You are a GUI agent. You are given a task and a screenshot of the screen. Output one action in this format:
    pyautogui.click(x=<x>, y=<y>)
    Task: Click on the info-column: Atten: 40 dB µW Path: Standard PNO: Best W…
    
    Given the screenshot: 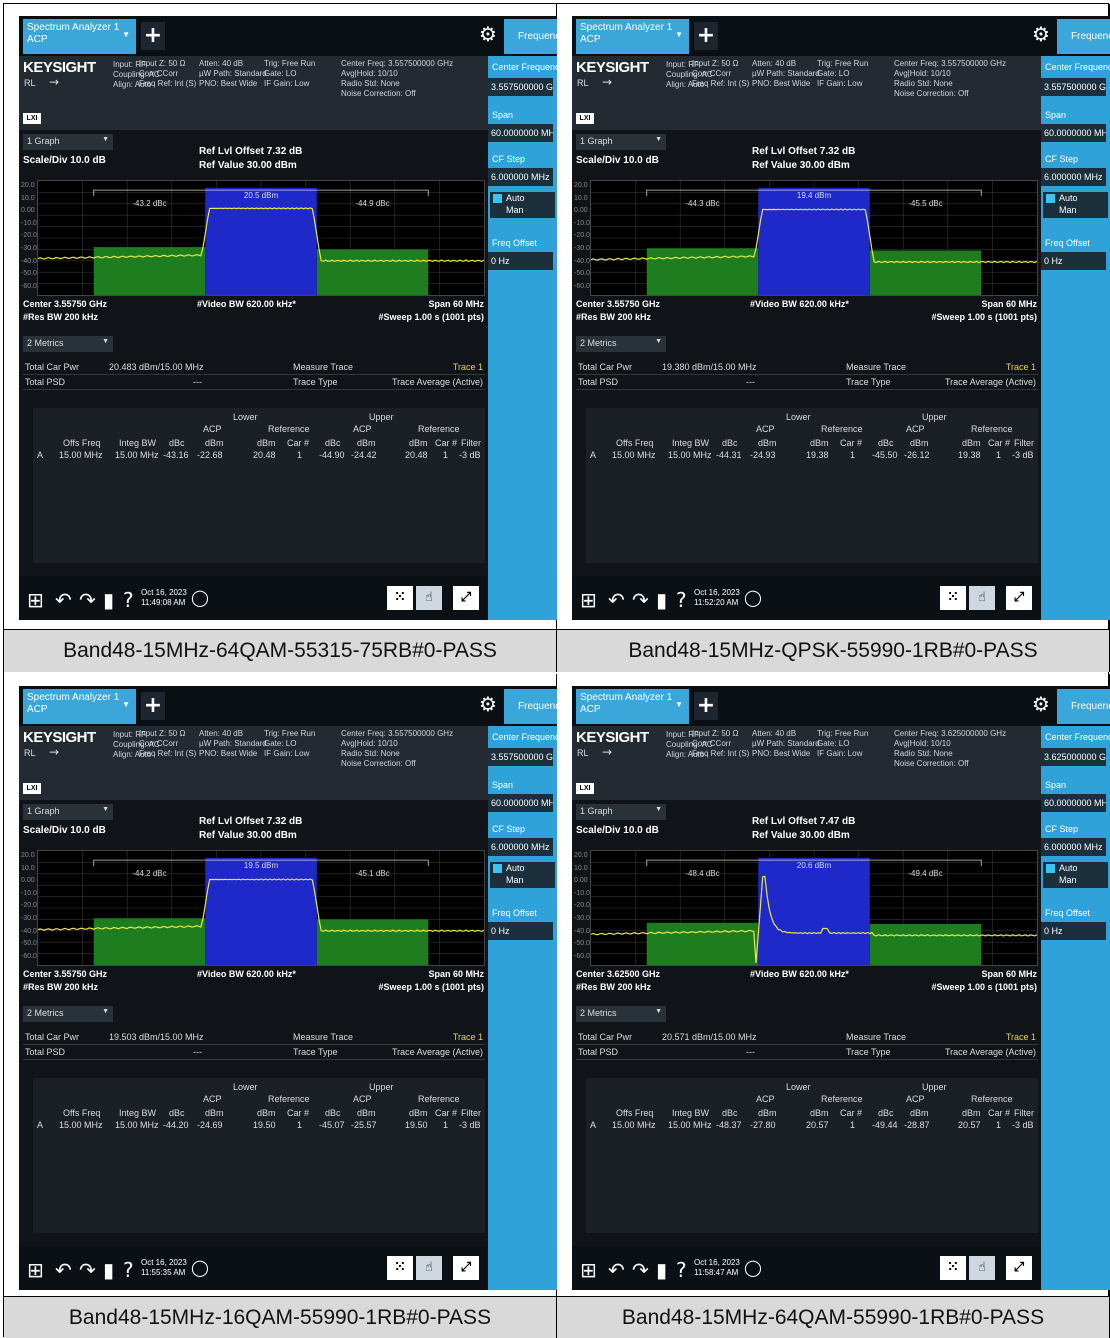 What is the action you would take?
    pyautogui.click(x=233, y=744)
    